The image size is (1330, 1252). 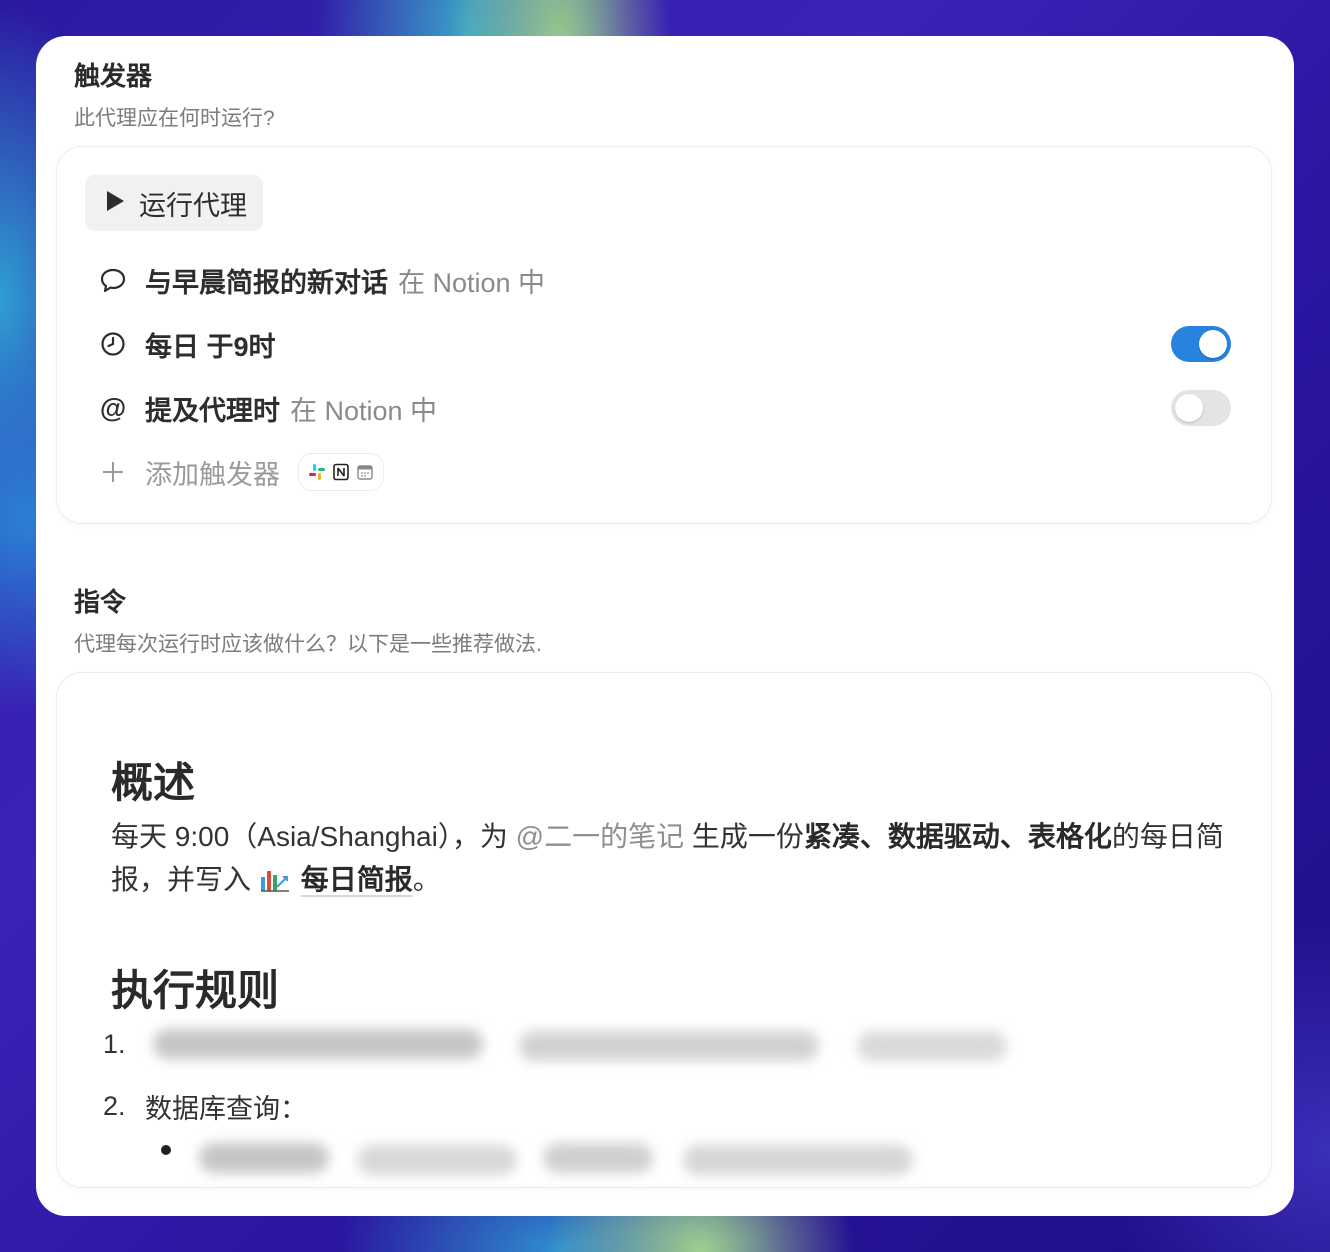 I want to click on daily-trigger-toggle, so click(x=1201, y=344).